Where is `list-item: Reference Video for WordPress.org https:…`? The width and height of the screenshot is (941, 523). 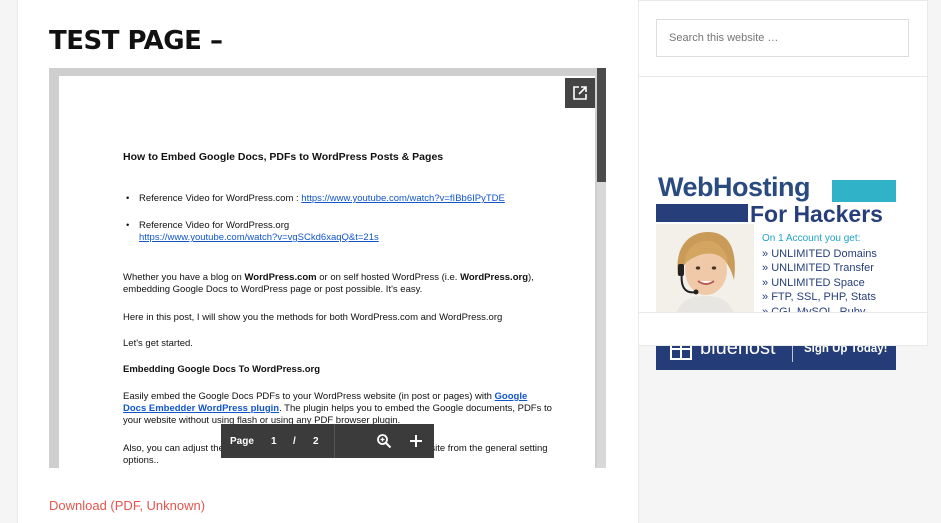
list-item: Reference Video for WordPress.org https:… is located at coordinates (252, 232).